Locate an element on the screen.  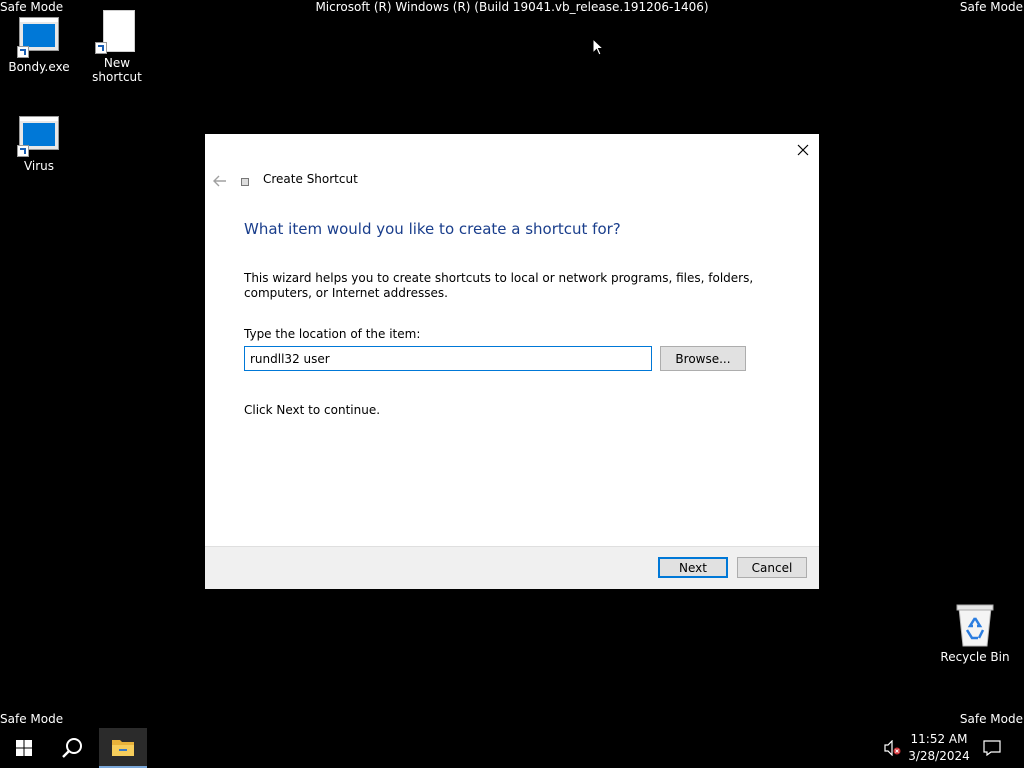
close-icon is located at coordinates (803, 150).